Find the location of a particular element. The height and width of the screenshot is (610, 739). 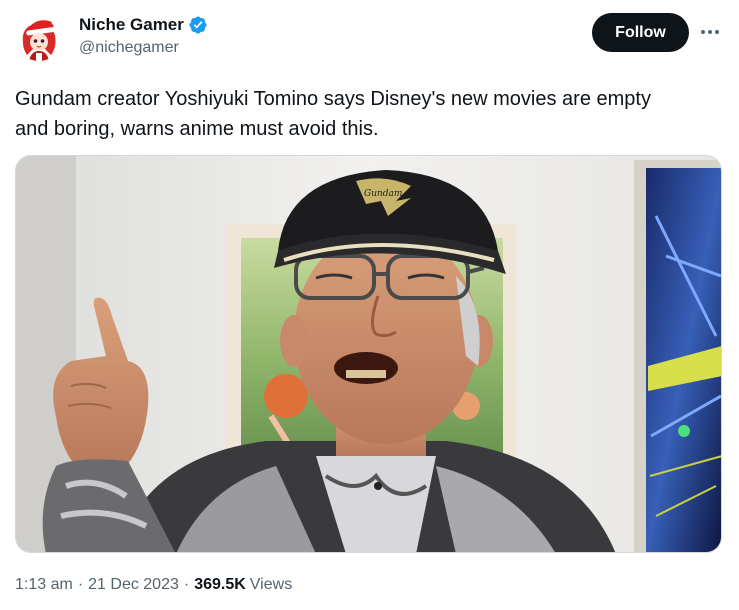

tweet-date: 21 Dec 2023 is located at coordinates (133, 585).